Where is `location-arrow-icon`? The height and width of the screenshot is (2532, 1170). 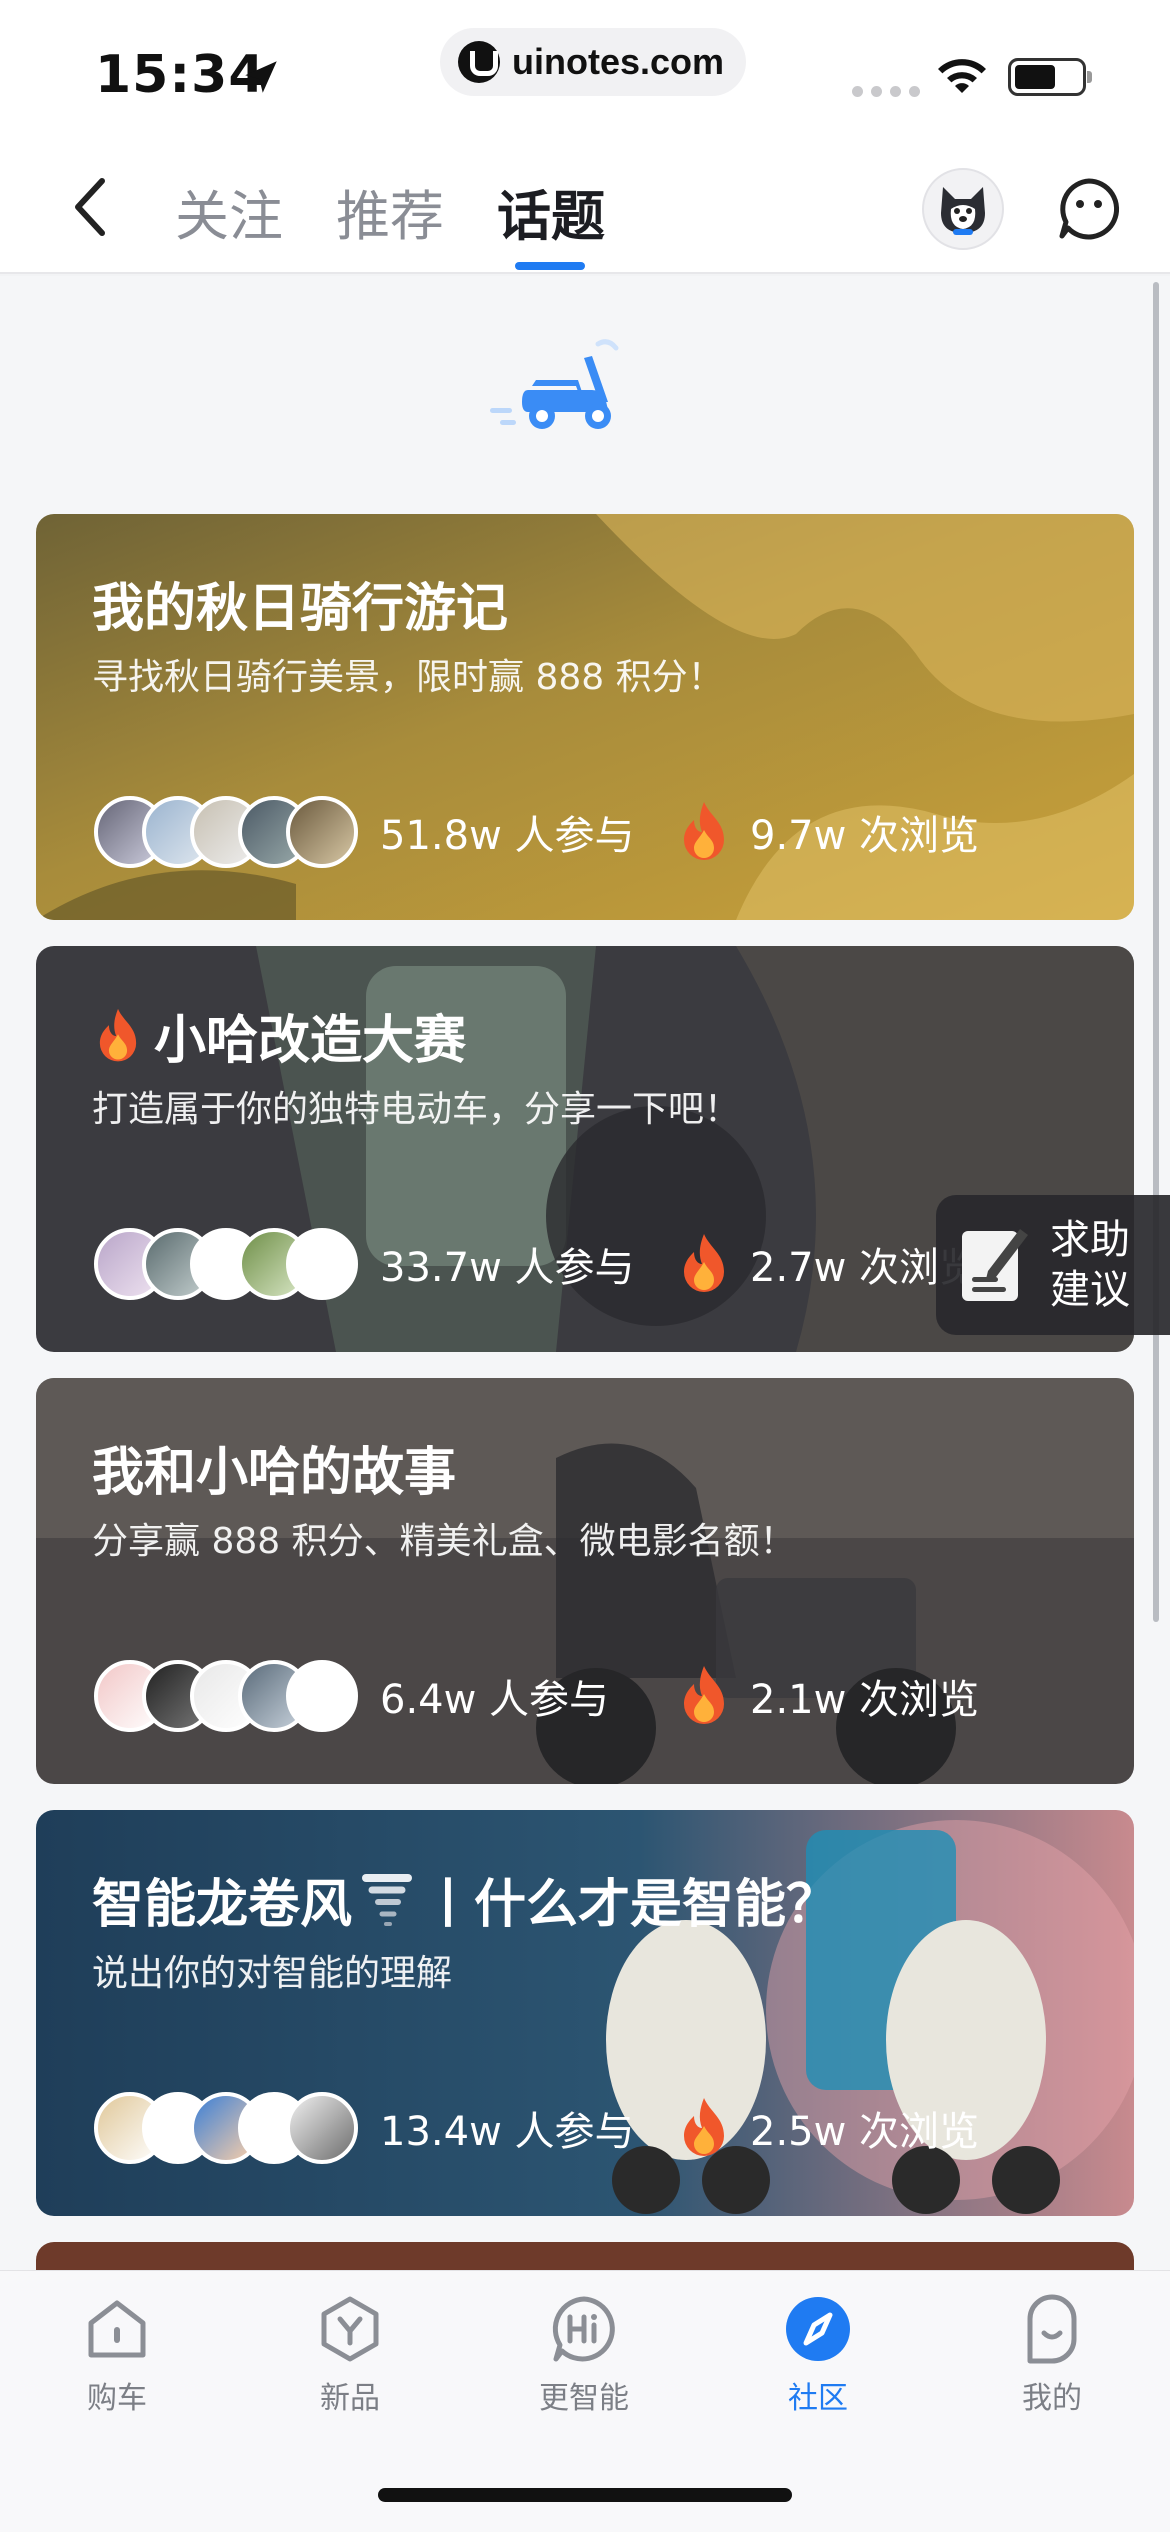
location-arrow-icon is located at coordinates (261, 77).